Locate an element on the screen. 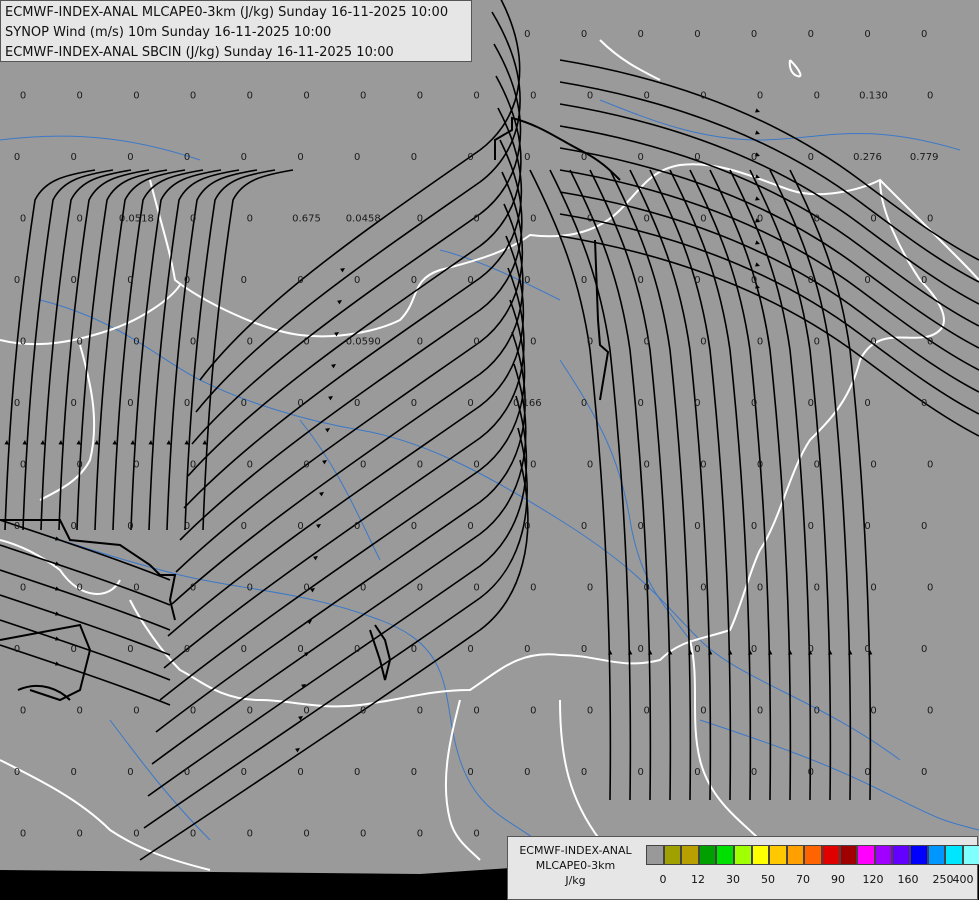 Image resolution: width=979 pixels, height=900 pixels. cin-annotation: 0.0590 is located at coordinates (363, 342).